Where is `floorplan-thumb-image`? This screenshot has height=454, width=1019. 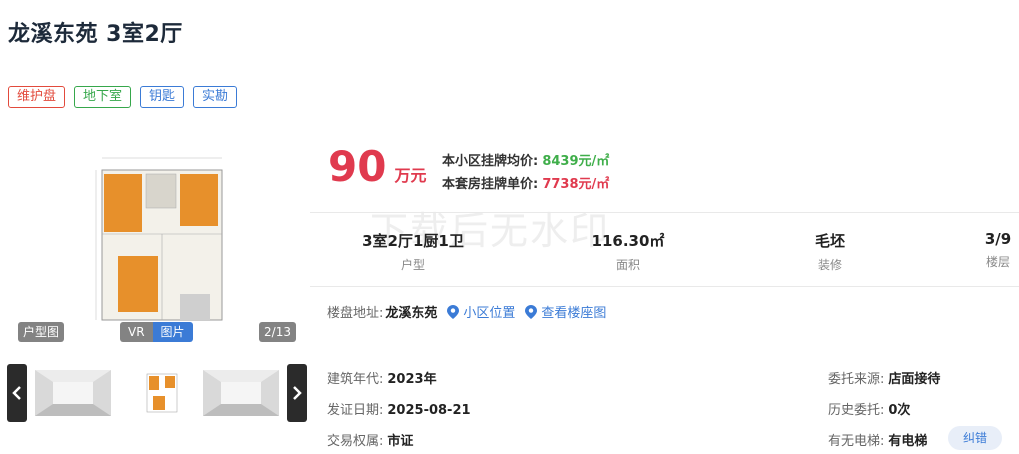
floorplan-thumb-image is located at coordinates (161, 393).